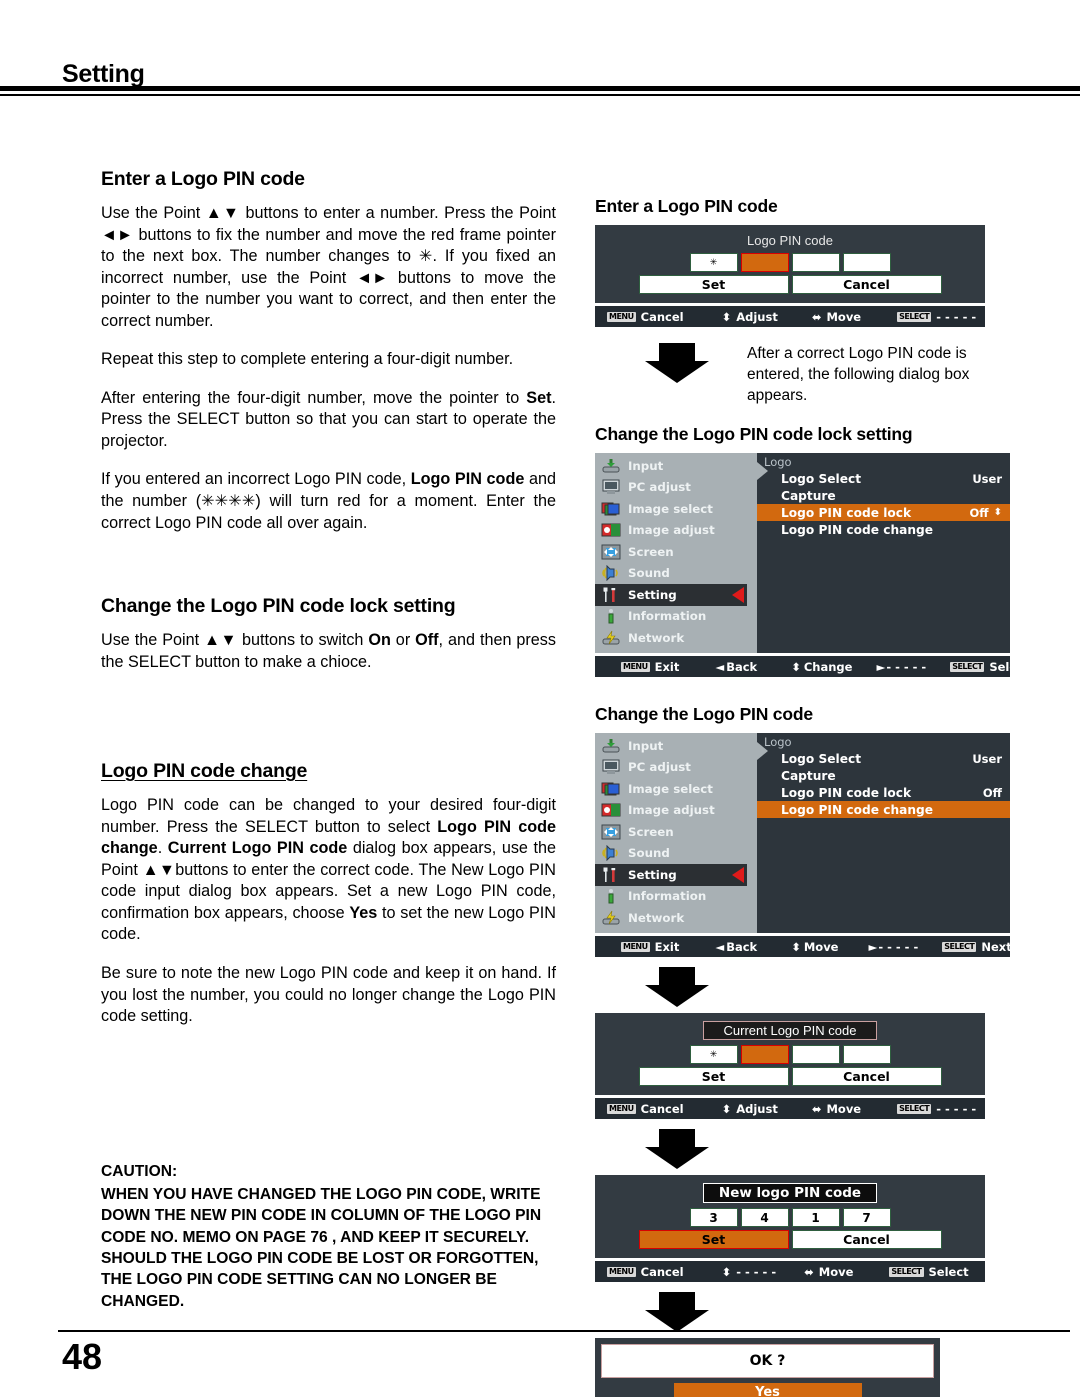  What do you see at coordinates (757, 1108) in the screenshot?
I see `hint-label-2: Adjust` at bounding box center [757, 1108].